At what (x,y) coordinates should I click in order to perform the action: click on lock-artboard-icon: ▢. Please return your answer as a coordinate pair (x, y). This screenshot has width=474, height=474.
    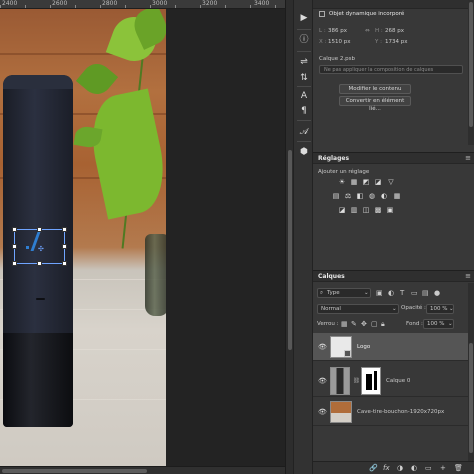
    Looking at the image, I should click on (374, 324).